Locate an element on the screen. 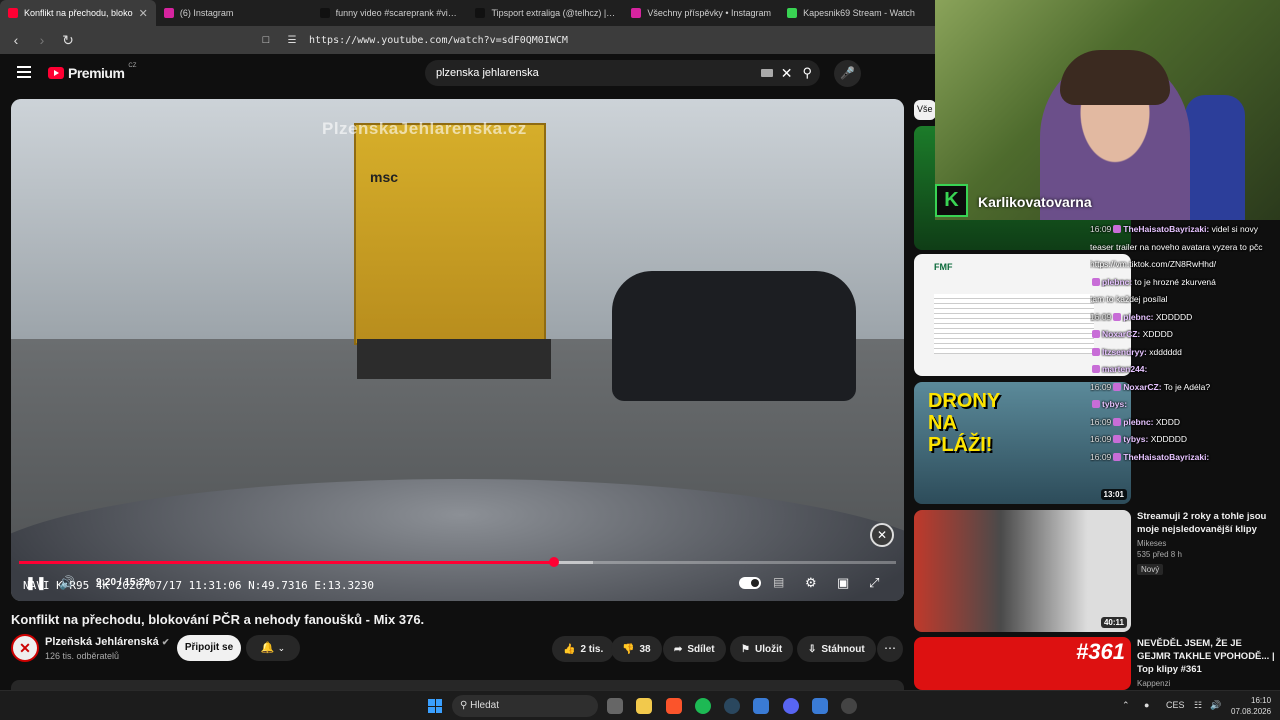 Image resolution: width=1280 pixels, height=720 pixels. browser-tab-3: Tipsport extraliga (@telhcz) | TikTok is located at coordinates (545, 13).